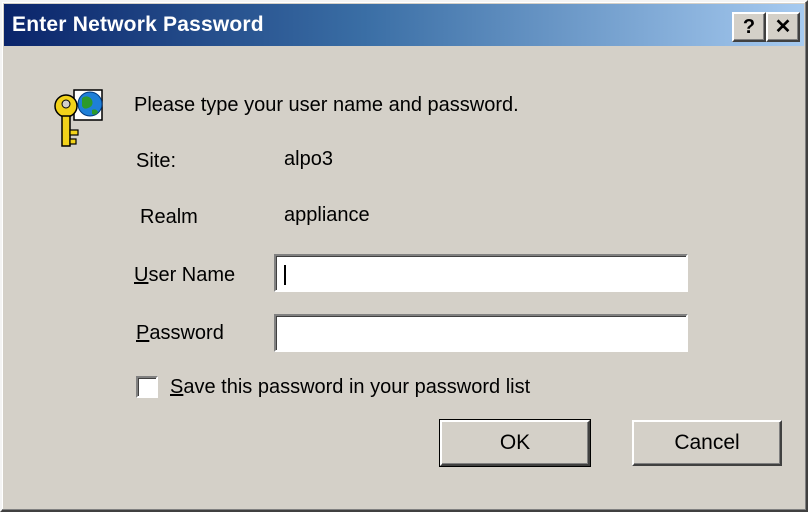 Image resolution: width=808 pixels, height=512 pixels. I want to click on ok-button: OK, so click(515, 443).